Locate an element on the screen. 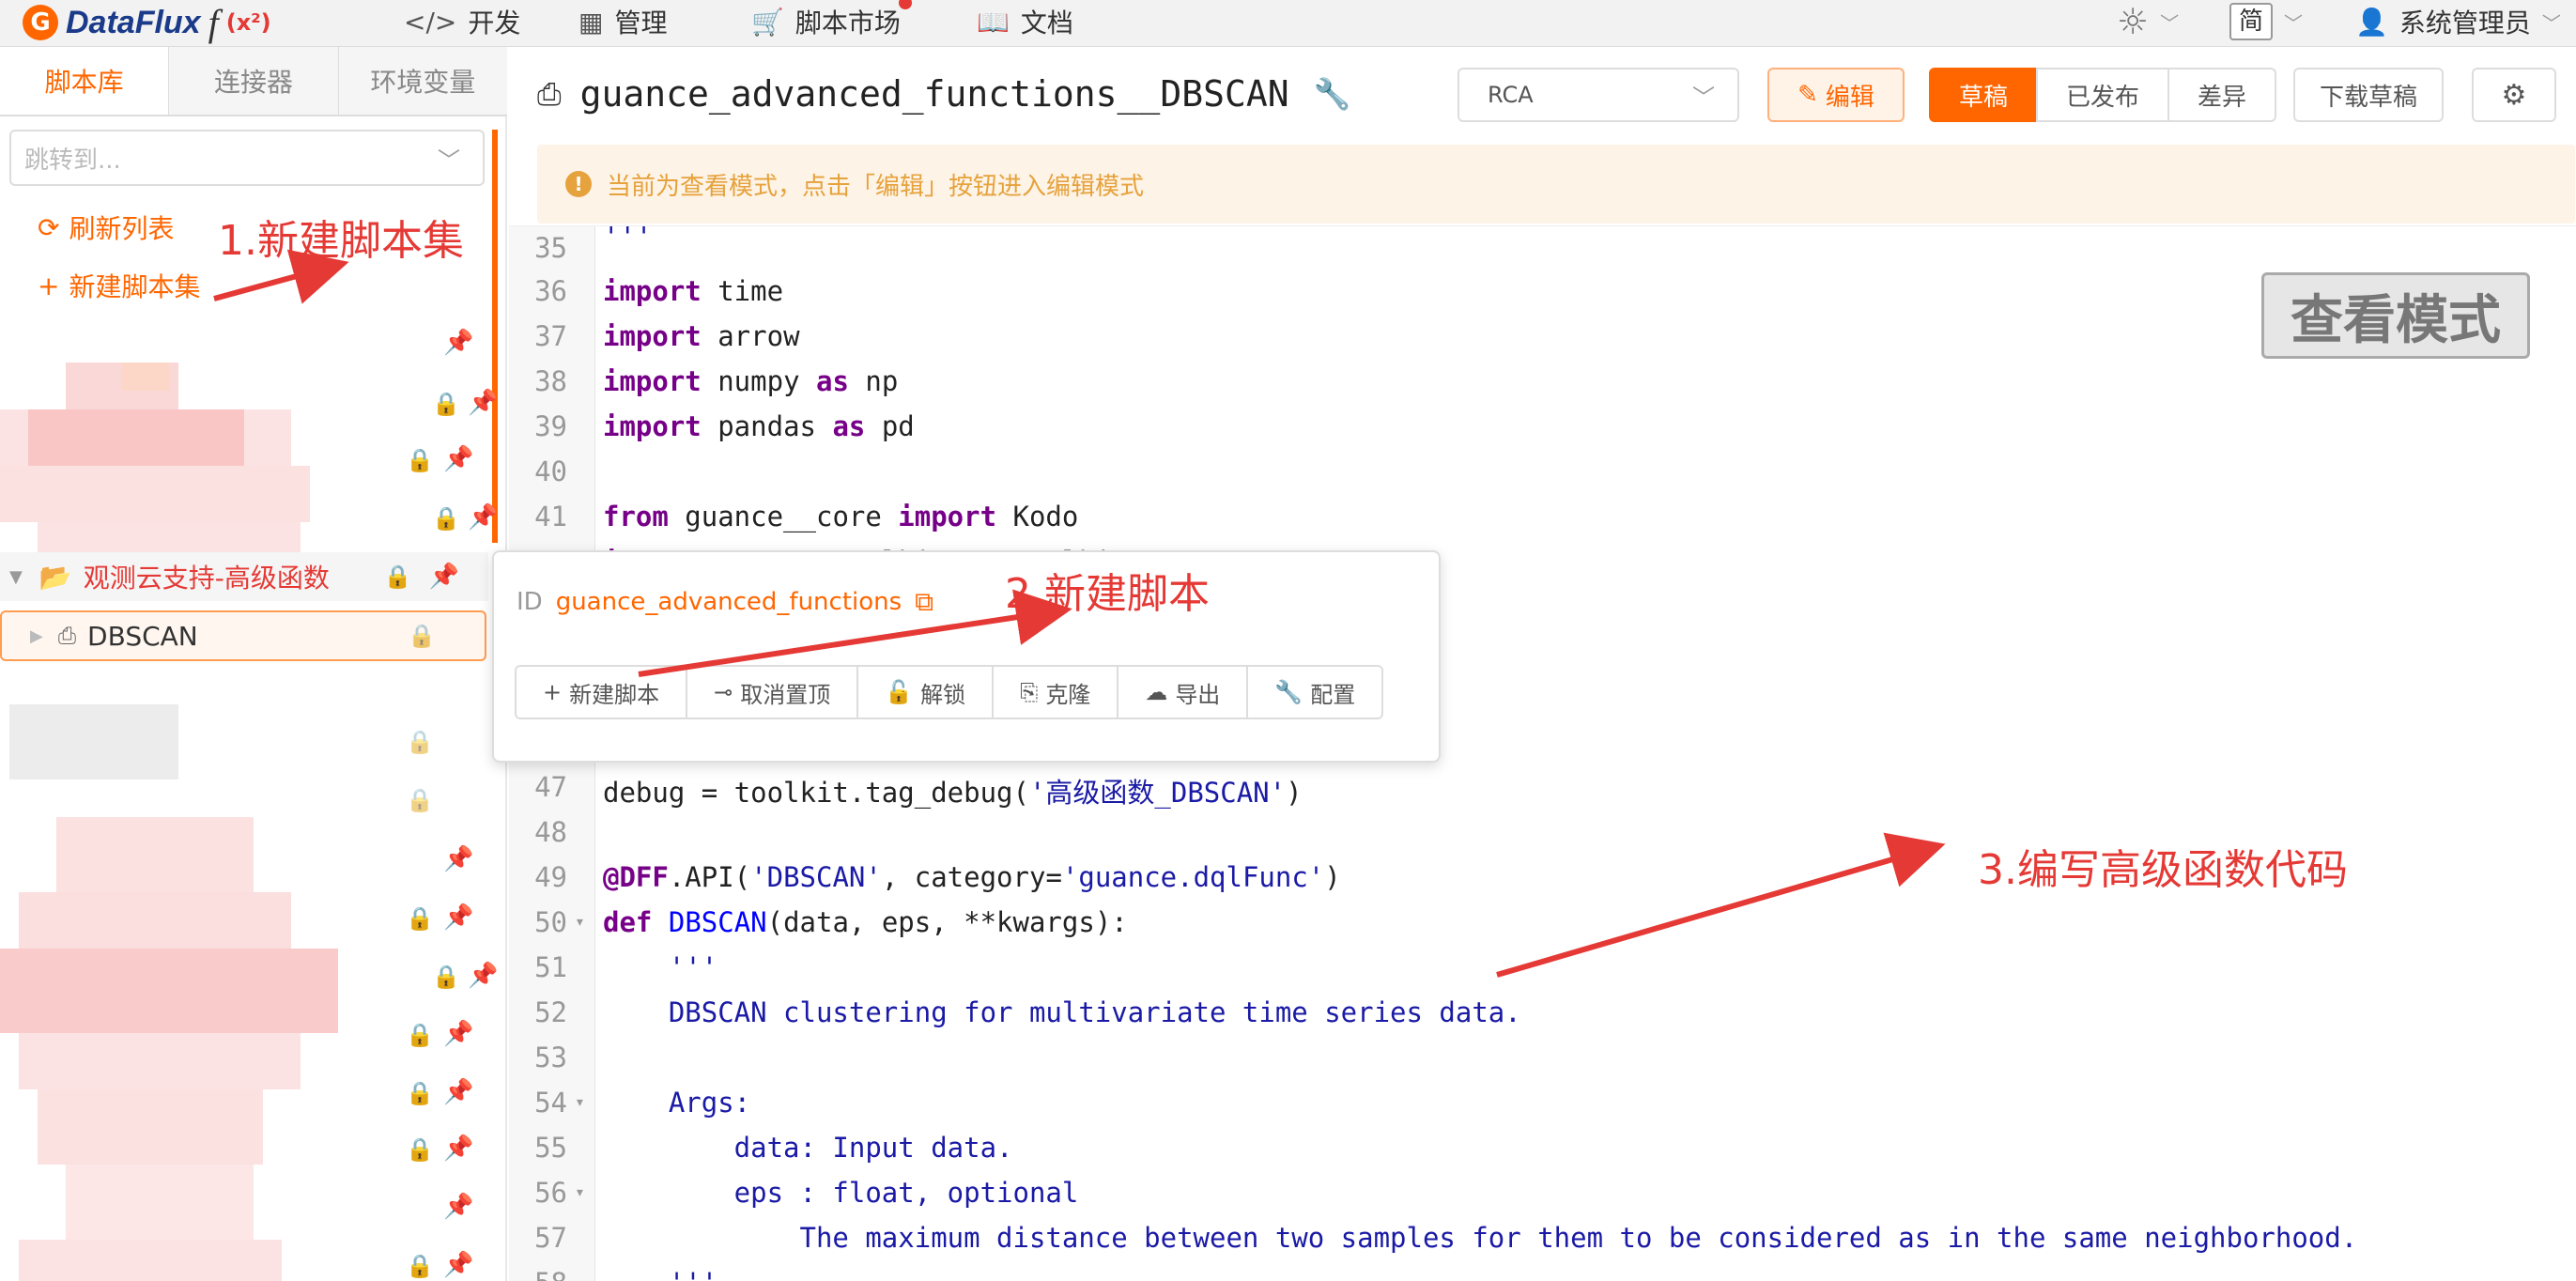 The width and height of the screenshot is (2576, 1281). line-number: 49 is located at coordinates (550, 877).